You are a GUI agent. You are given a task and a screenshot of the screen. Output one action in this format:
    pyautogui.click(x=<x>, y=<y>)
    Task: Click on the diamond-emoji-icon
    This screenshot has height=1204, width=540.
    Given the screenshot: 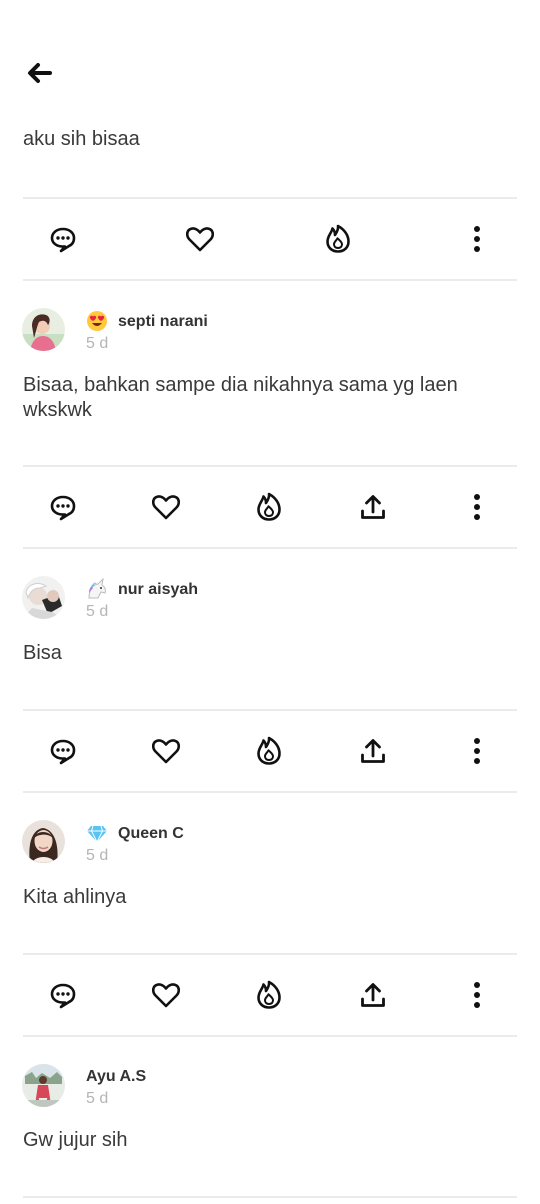 What is the action you would take?
    pyautogui.click(x=97, y=834)
    